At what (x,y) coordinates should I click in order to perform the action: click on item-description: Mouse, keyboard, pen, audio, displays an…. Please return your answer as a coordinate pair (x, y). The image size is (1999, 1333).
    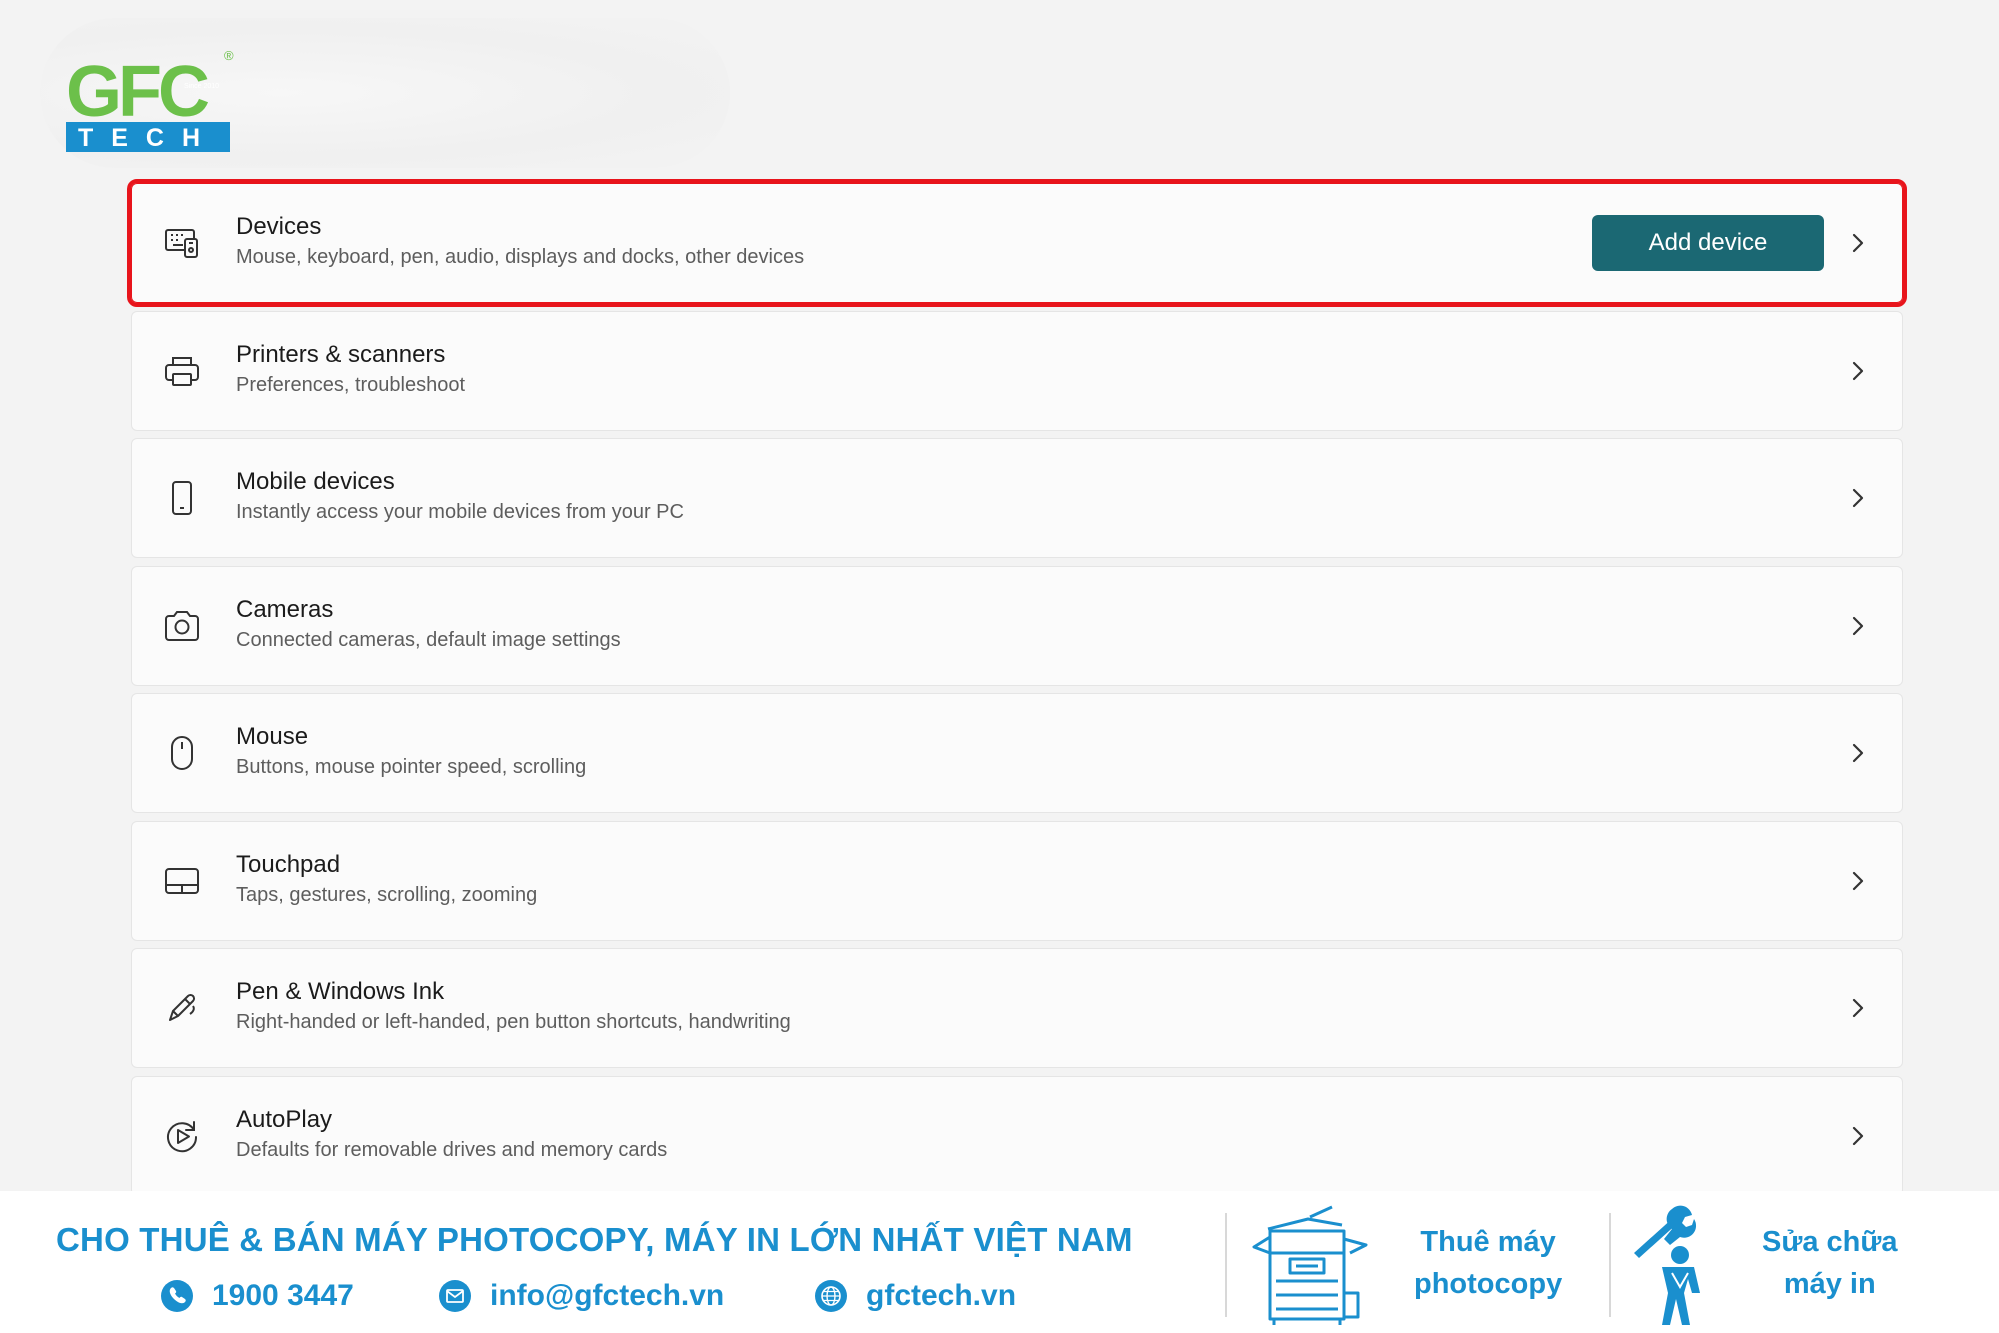
    Looking at the image, I should click on (520, 257).